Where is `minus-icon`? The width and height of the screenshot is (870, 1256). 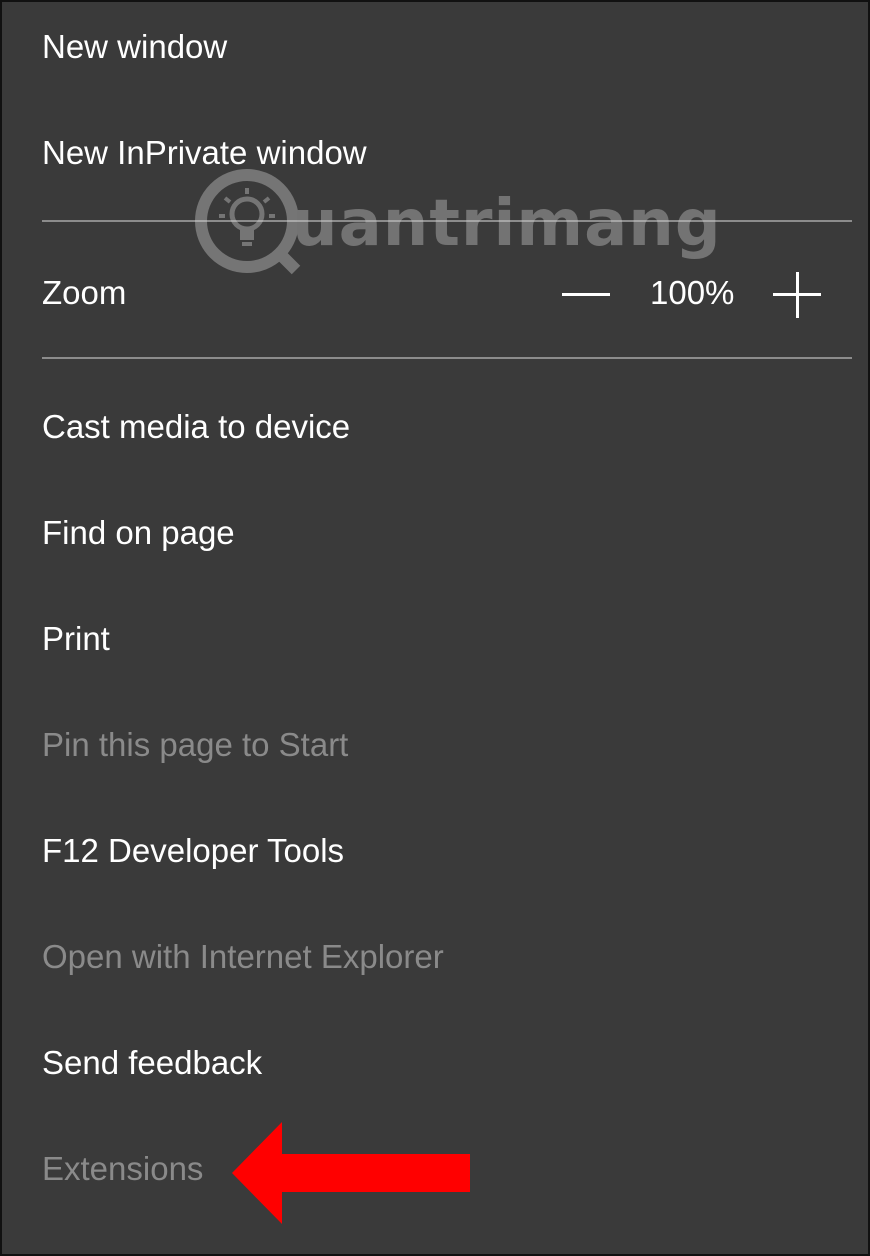
minus-icon is located at coordinates (586, 294).